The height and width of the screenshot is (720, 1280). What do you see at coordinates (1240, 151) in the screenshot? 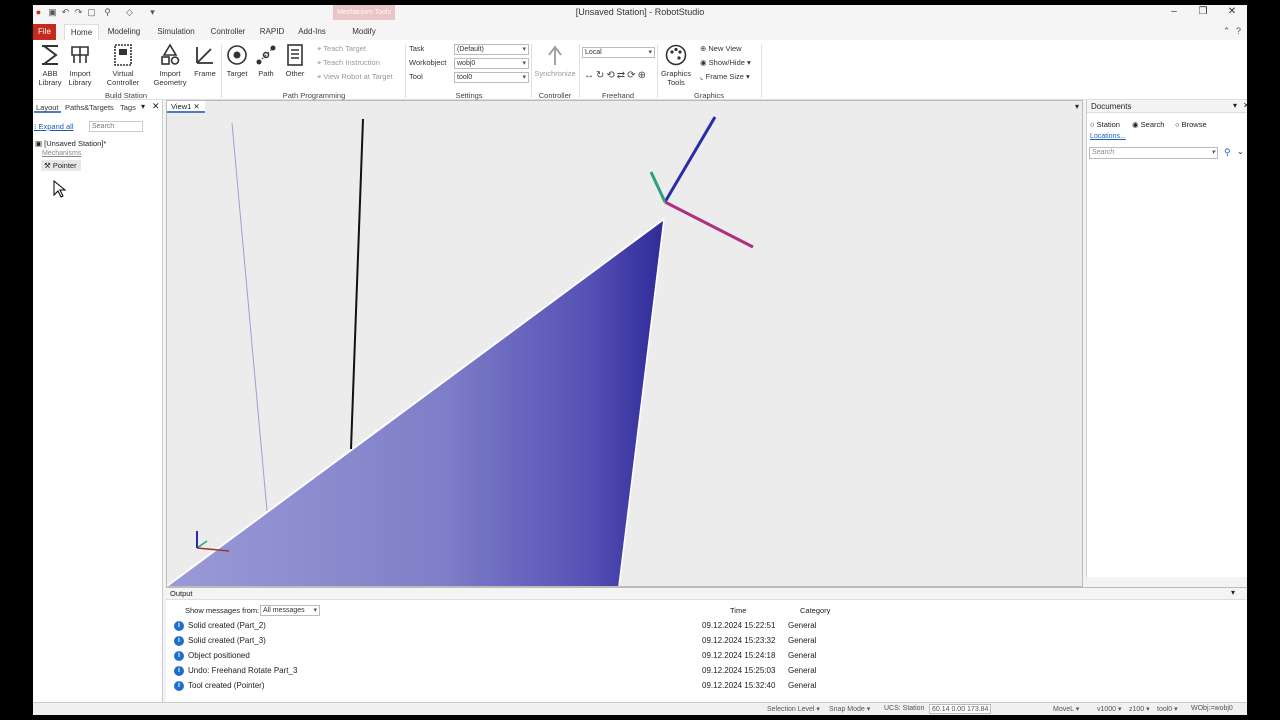
I see `chevron-down-icon: ⌄` at bounding box center [1240, 151].